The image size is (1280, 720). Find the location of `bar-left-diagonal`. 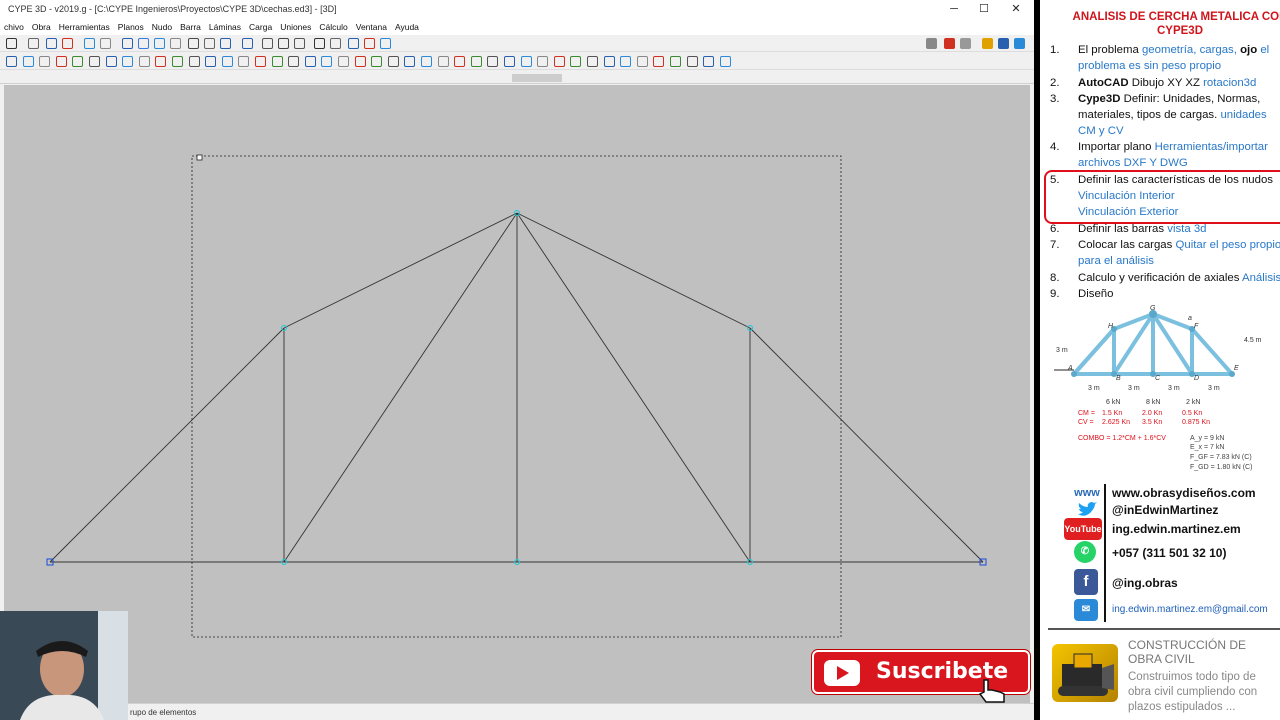

bar-left-diagonal is located at coordinates (167, 445).